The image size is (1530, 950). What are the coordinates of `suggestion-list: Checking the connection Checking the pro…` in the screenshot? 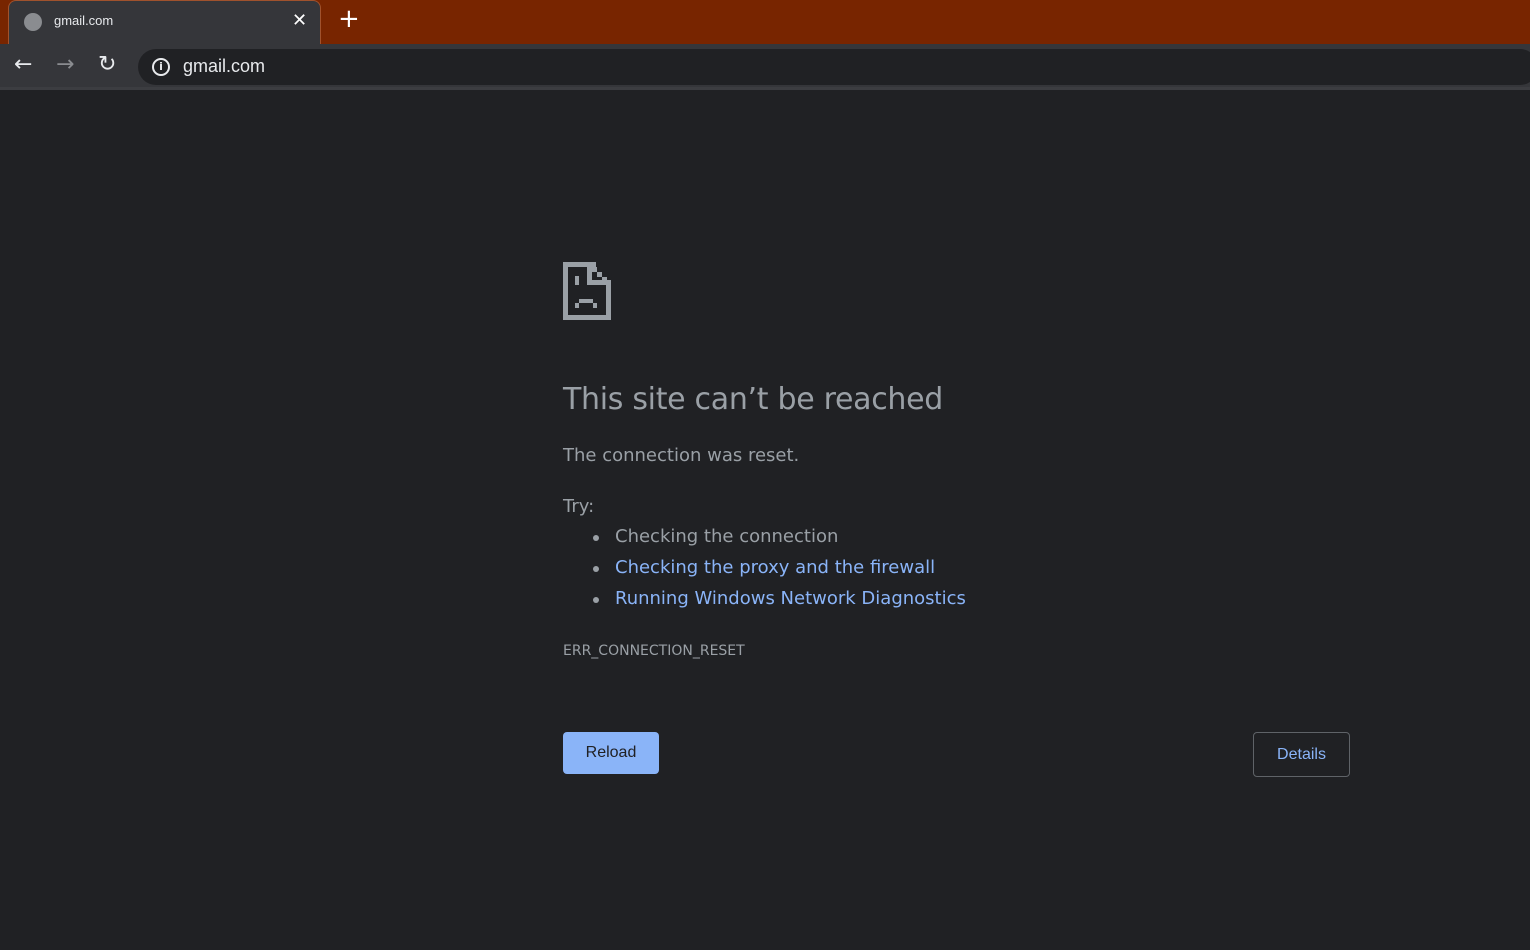 It's located at (779, 572).